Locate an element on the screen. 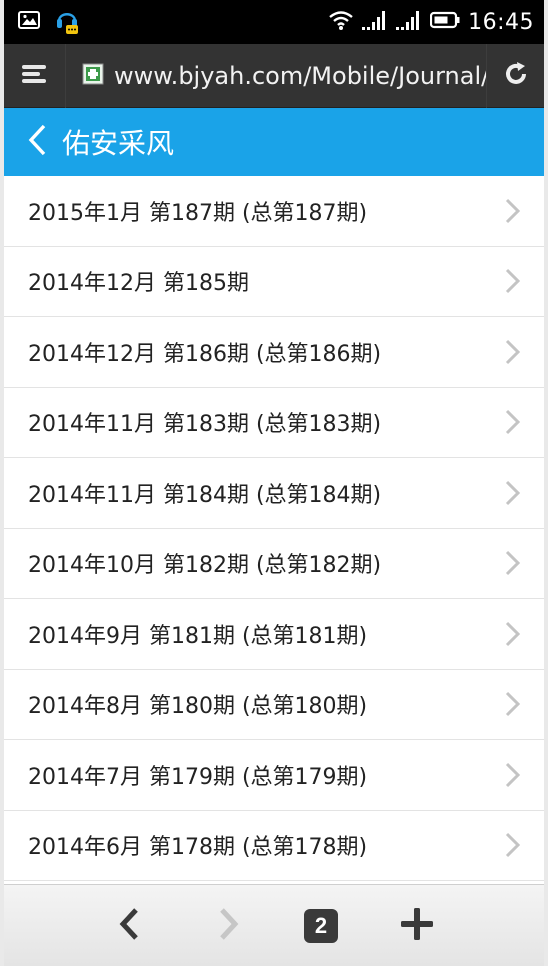  tabs-button: 2 is located at coordinates (321, 926).